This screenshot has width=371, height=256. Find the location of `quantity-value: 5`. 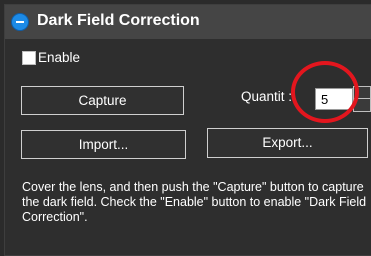

quantity-value: 5 is located at coordinates (325, 99).